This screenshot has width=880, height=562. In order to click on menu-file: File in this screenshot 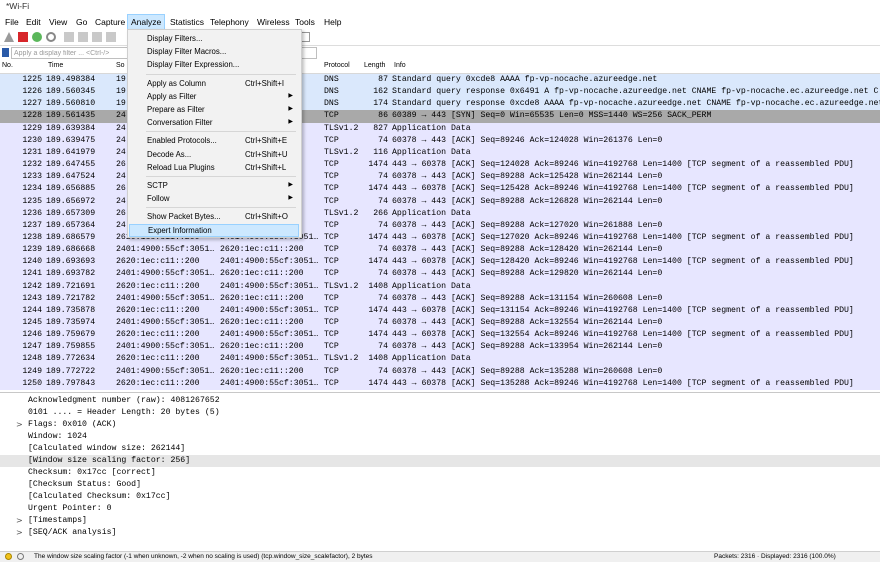, I will do `click(12, 22)`.